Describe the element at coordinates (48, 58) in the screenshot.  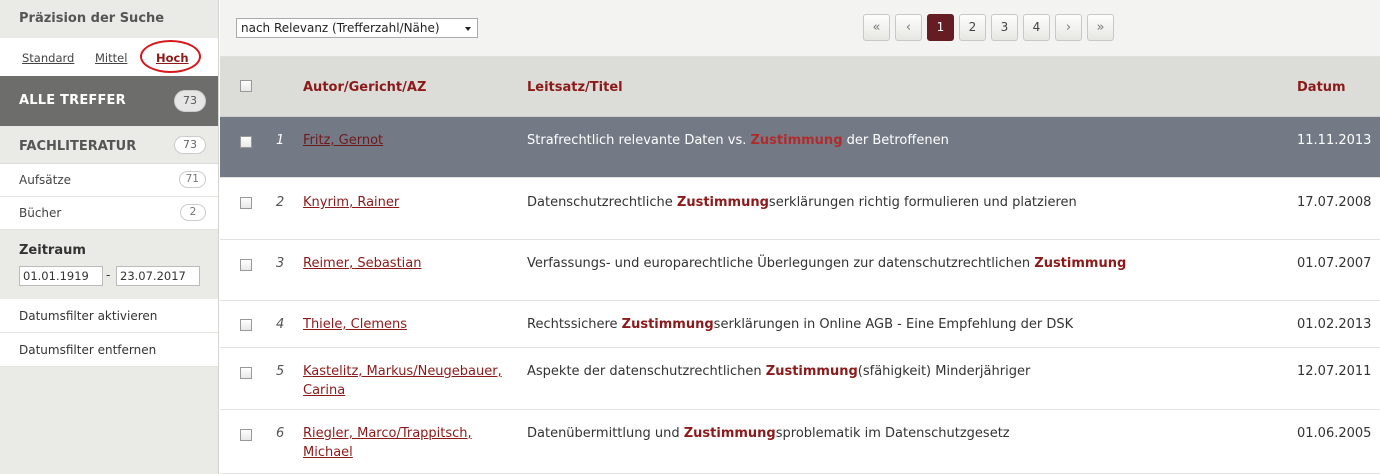
I see `precision-standard-link: Standard` at that location.